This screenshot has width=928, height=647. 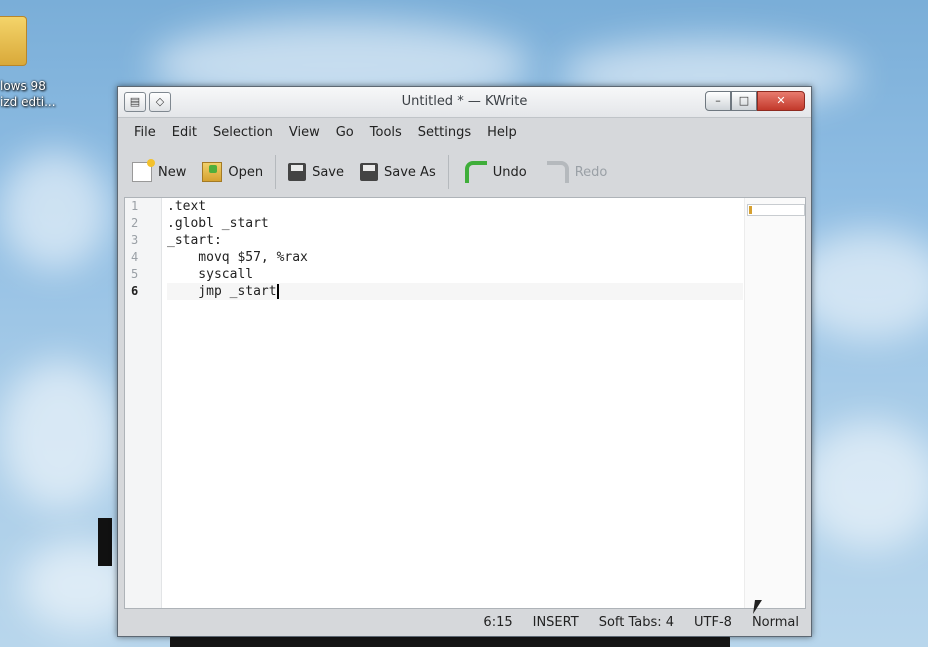 What do you see at coordinates (718, 101) in the screenshot?
I see `minimize-button: –` at bounding box center [718, 101].